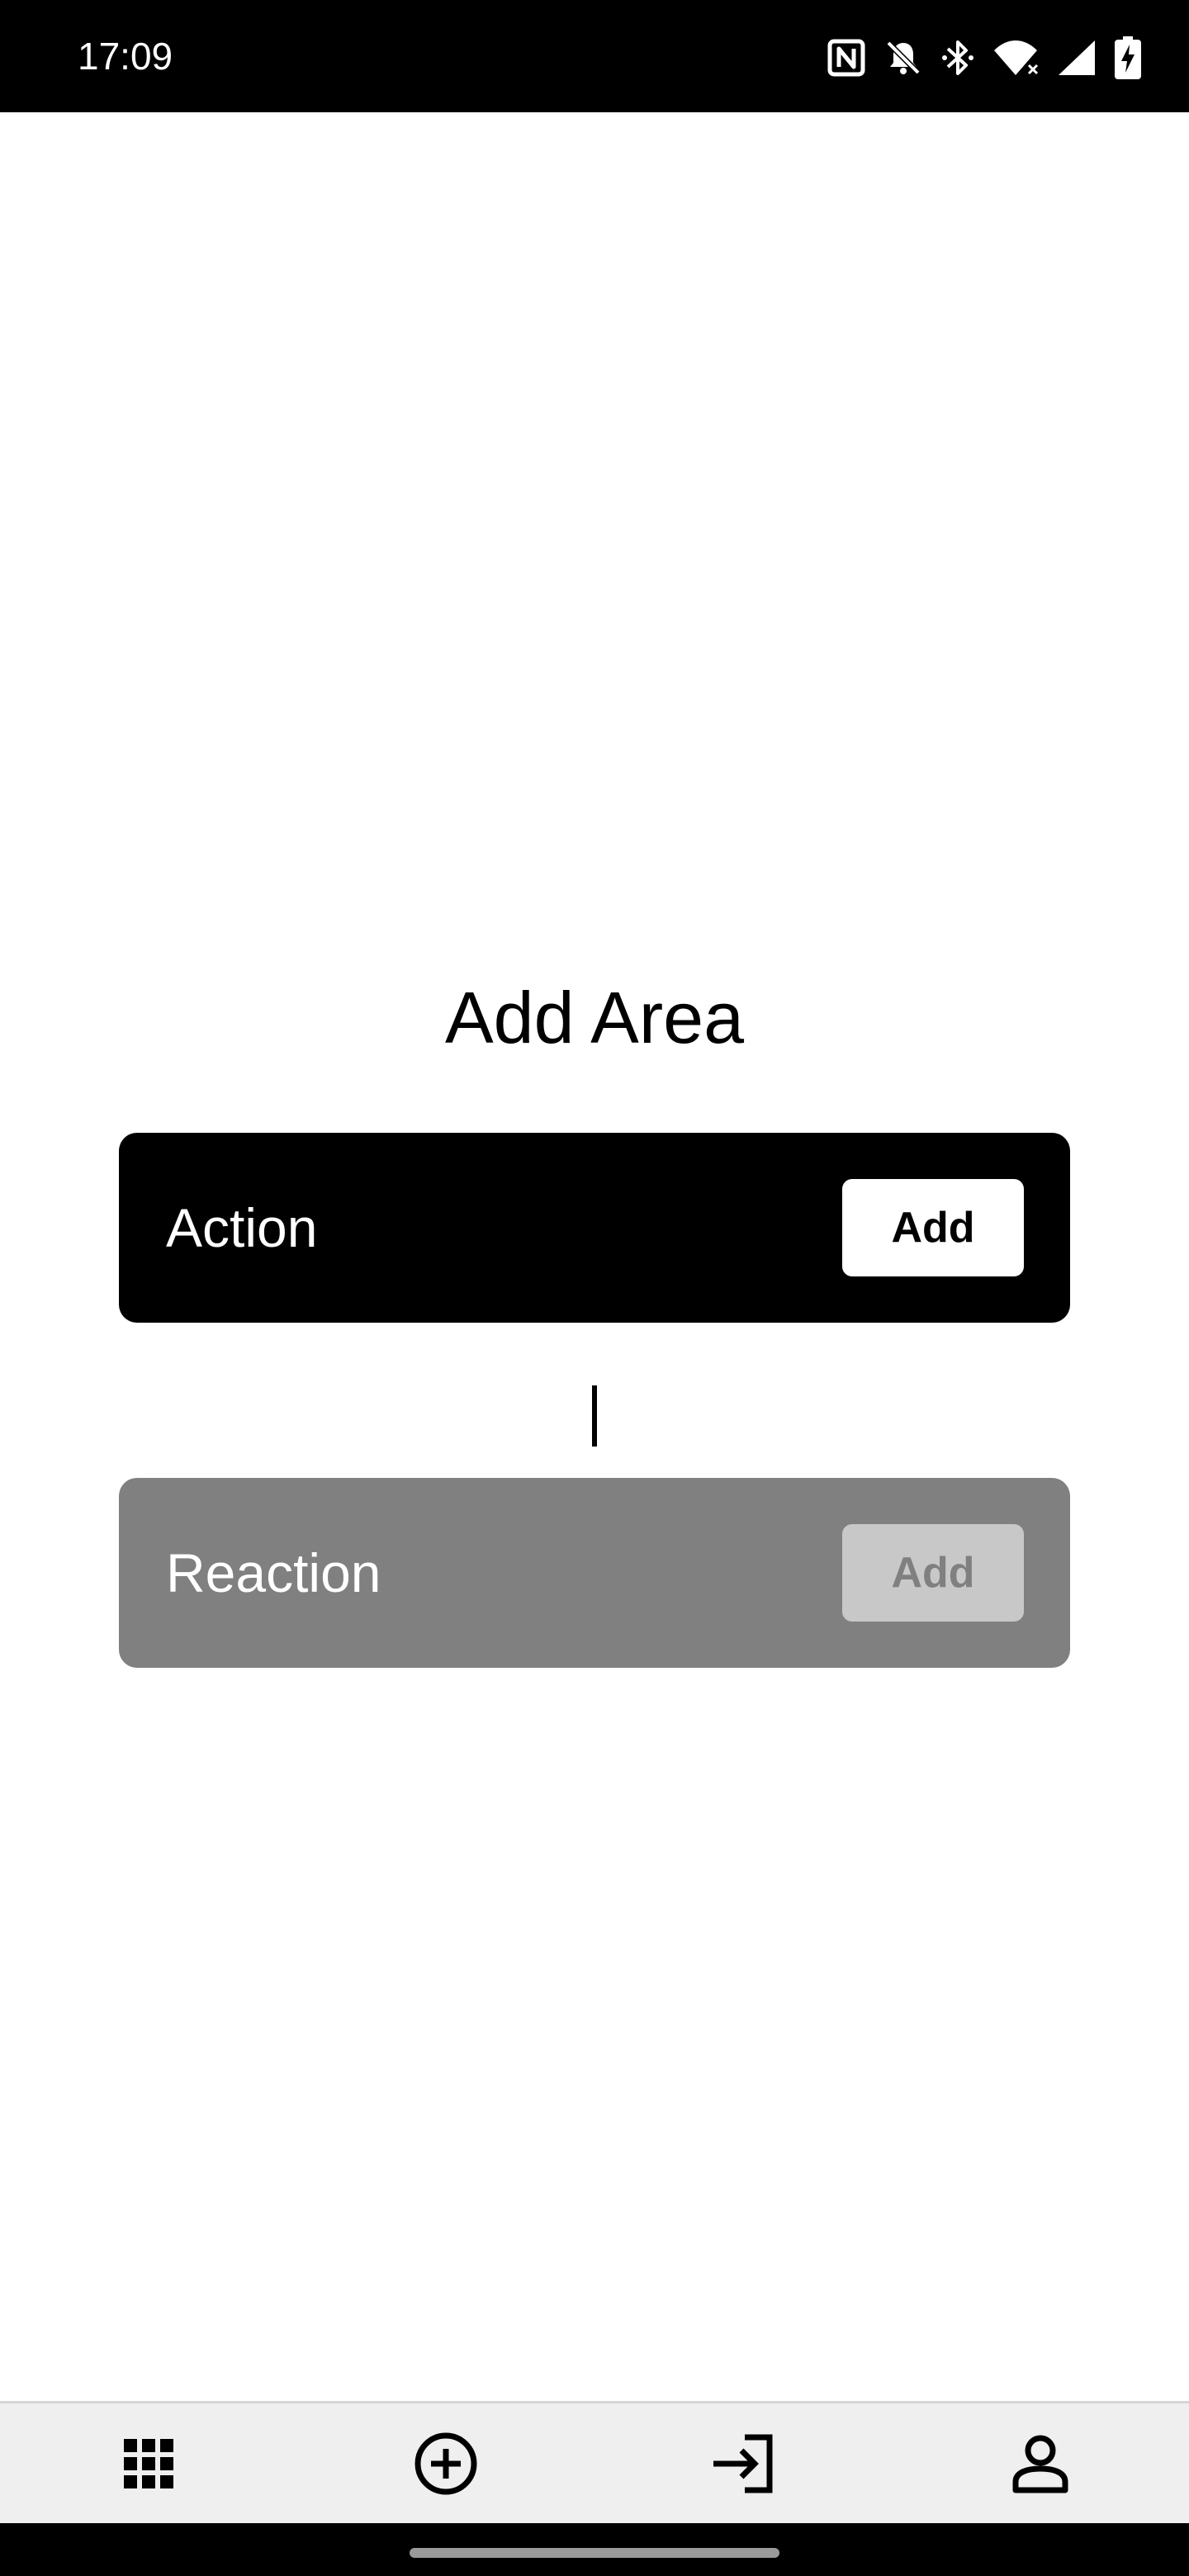  Describe the element at coordinates (846, 58) in the screenshot. I see `nfc-icon` at that location.